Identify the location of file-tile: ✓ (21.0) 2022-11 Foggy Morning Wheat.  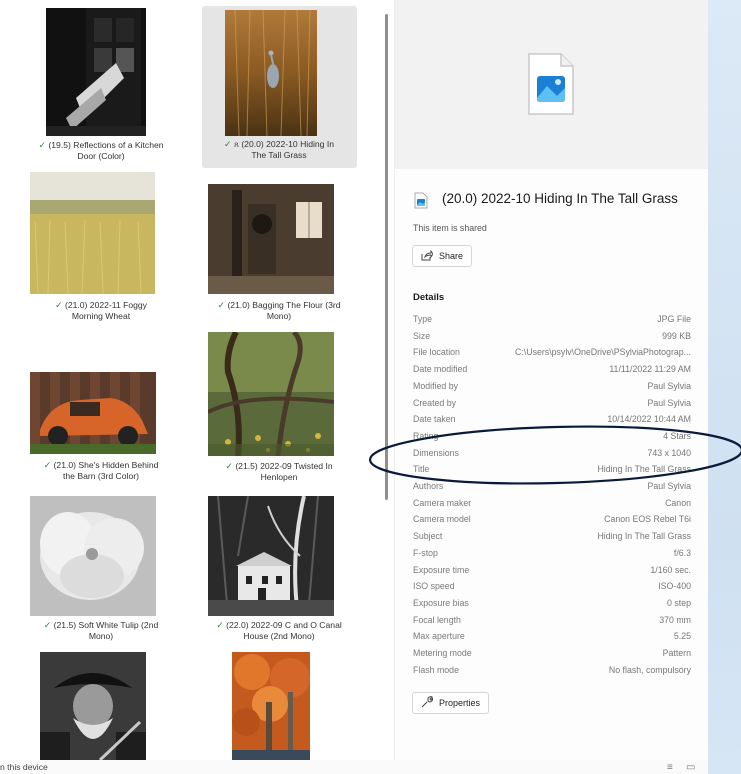
(101, 252).